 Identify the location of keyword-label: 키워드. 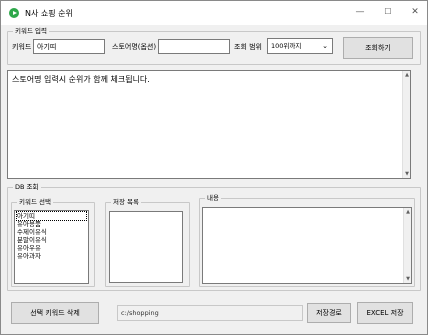
(22, 47).